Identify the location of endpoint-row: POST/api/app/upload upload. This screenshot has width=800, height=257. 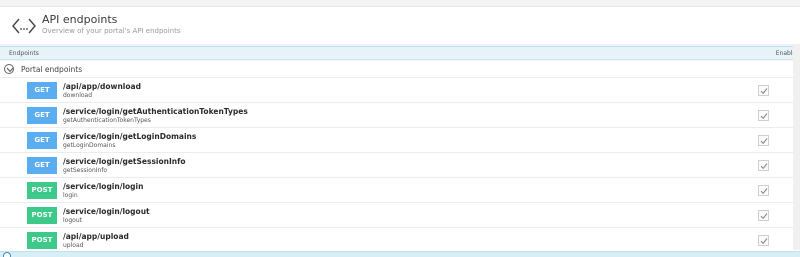
(400, 240).